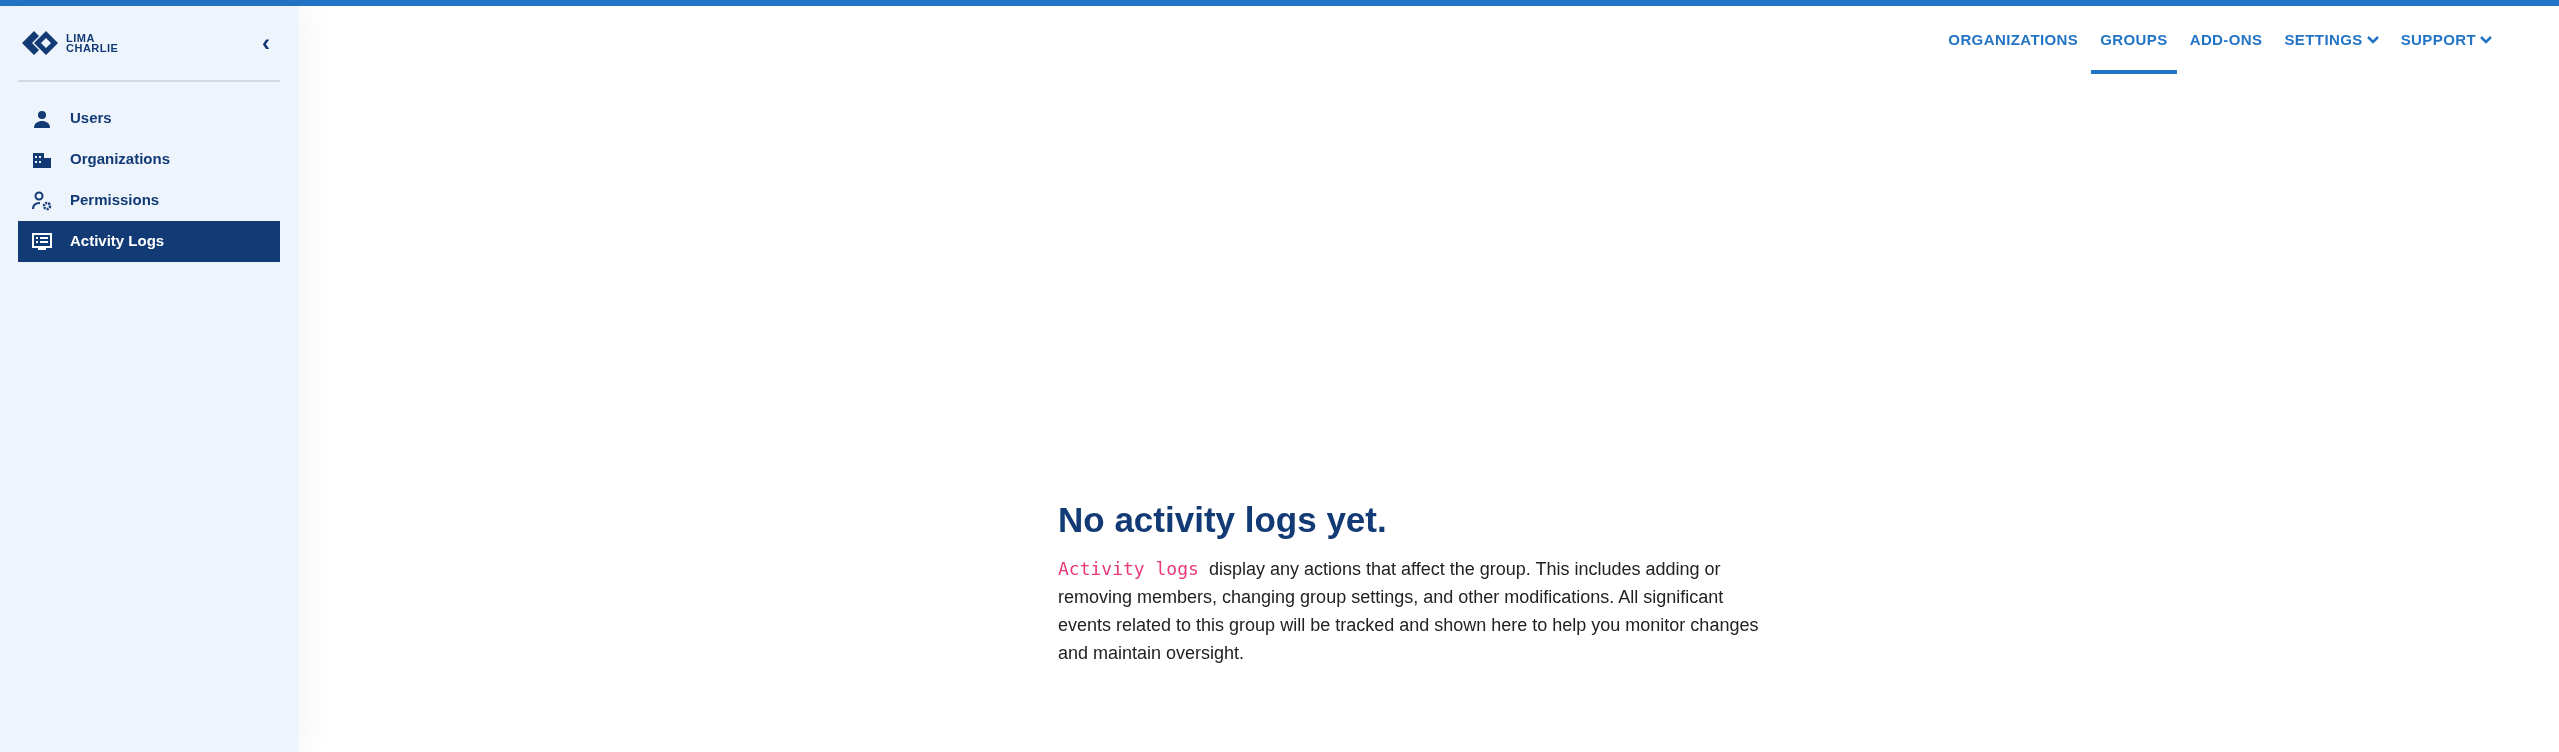  I want to click on nav-tab: ORGANIZATIONS, so click(2013, 40).